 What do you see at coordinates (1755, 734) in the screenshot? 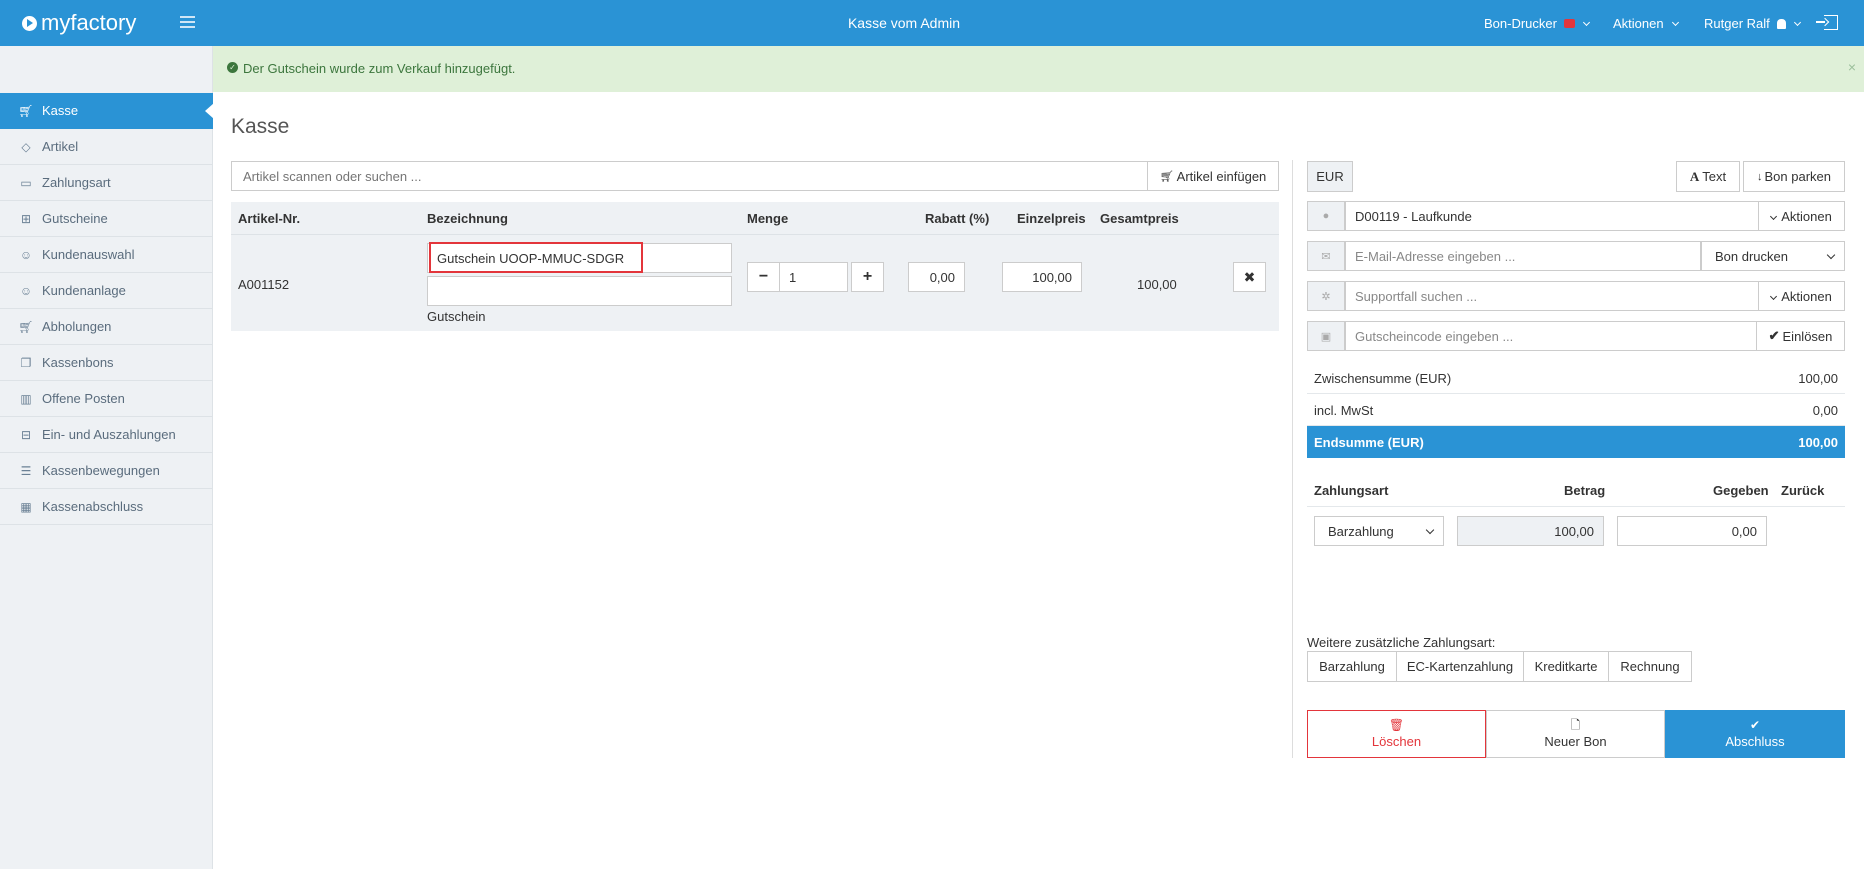
I see `finish-button: ✔ Abschluss` at bounding box center [1755, 734].